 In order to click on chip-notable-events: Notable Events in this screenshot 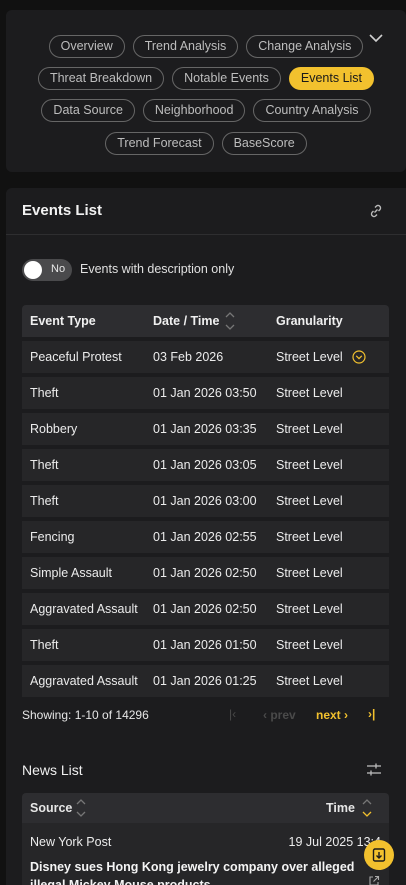, I will do `click(226, 78)`.